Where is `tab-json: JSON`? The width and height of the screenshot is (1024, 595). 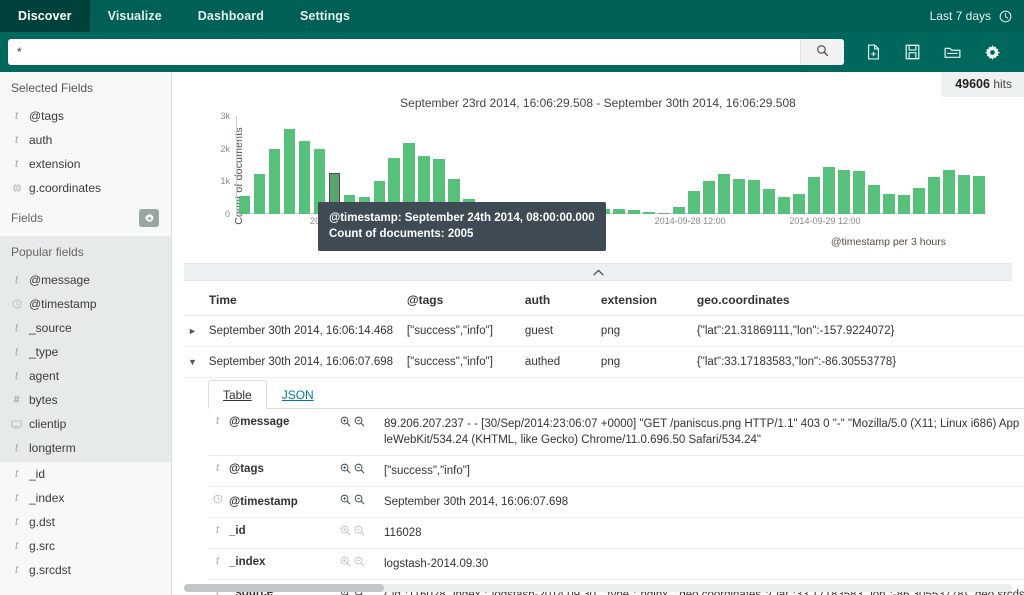 tab-json: JSON is located at coordinates (298, 394).